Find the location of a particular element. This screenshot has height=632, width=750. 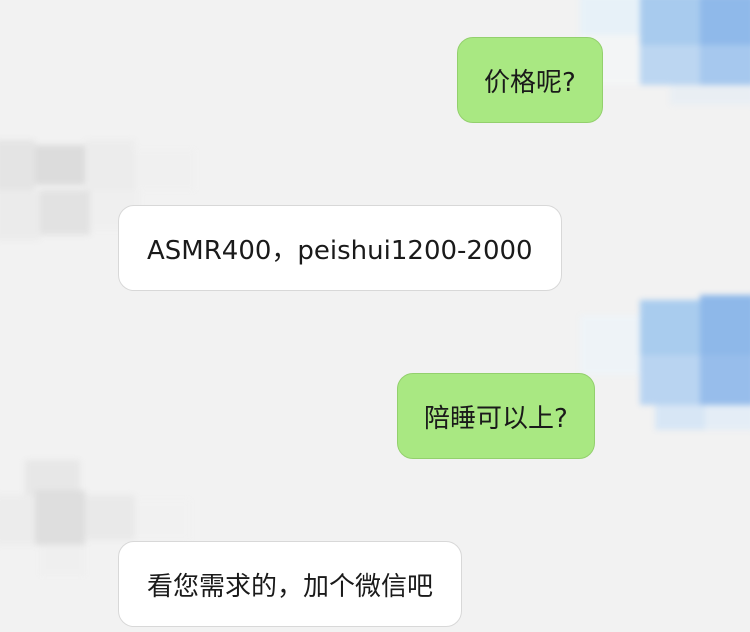

message-text: ASMR400，peishui1200-2000 is located at coordinates (340, 250).